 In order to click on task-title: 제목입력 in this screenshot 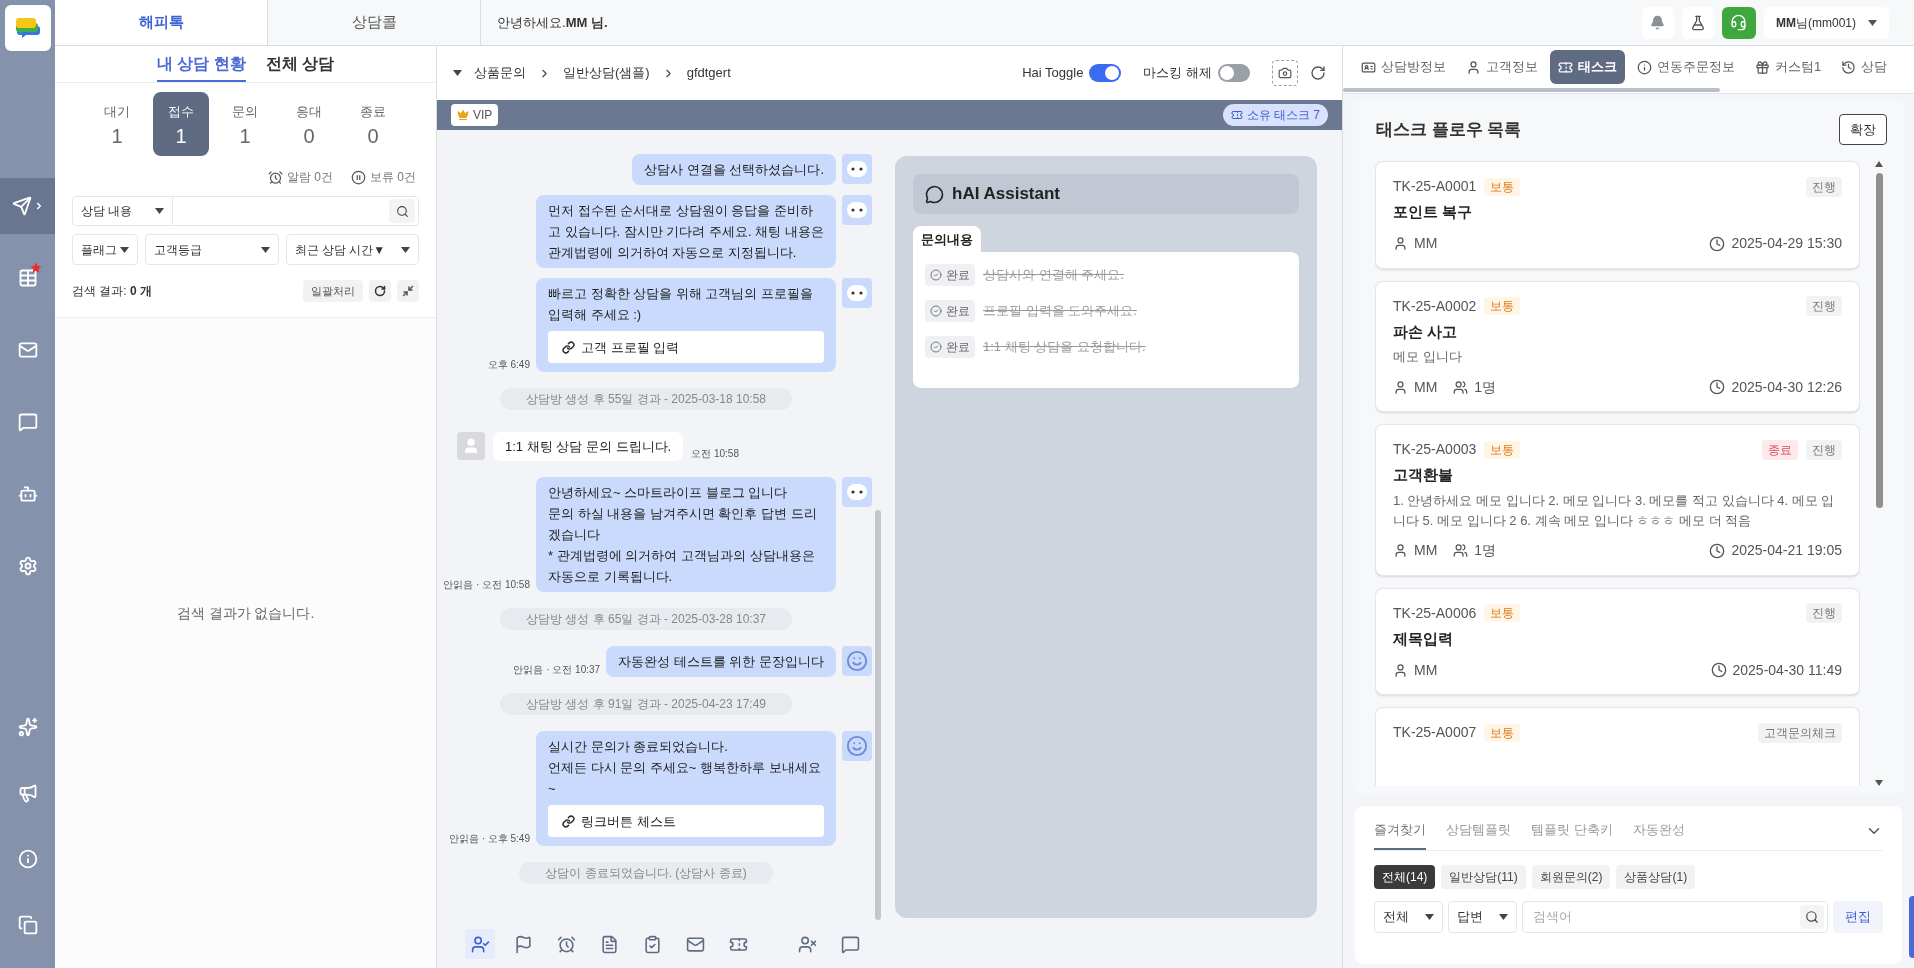, I will do `click(1423, 638)`.